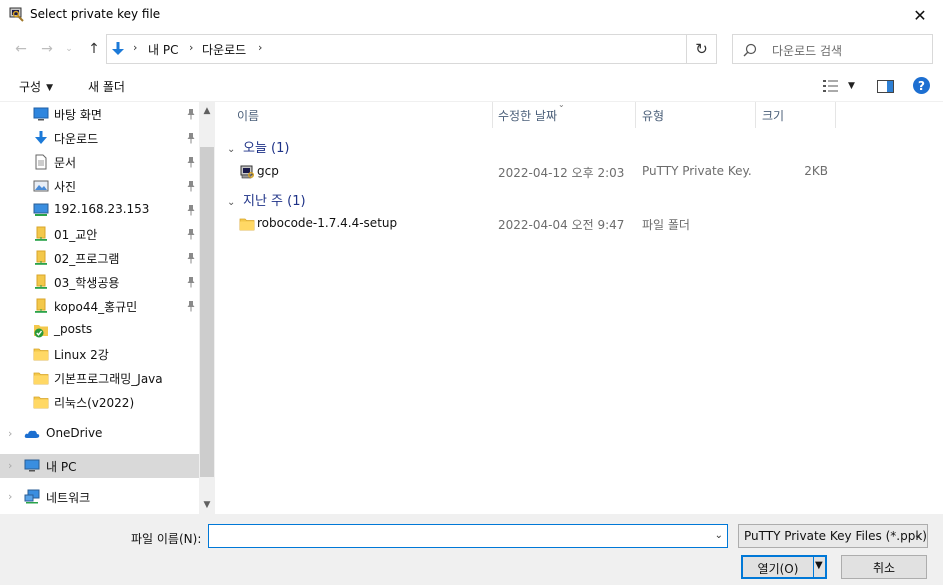  Describe the element at coordinates (248, 115) in the screenshot. I see `column-header-name: 이름` at that location.